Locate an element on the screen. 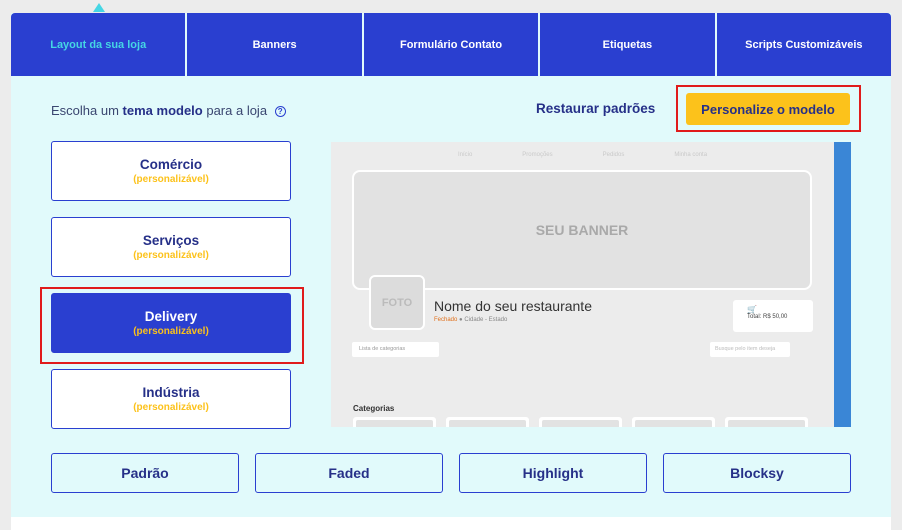 This screenshot has width=902, height=530. theme-name: Comércio is located at coordinates (171, 164).